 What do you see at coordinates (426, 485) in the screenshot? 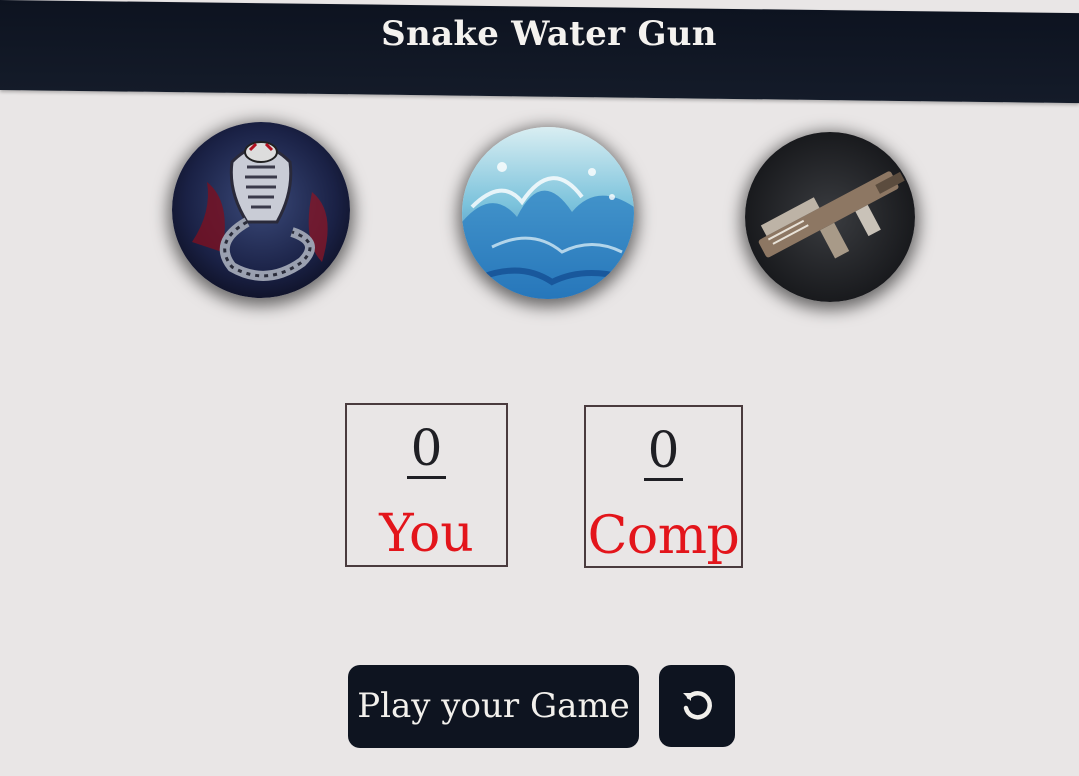
I see `user-score-box: 0 You` at bounding box center [426, 485].